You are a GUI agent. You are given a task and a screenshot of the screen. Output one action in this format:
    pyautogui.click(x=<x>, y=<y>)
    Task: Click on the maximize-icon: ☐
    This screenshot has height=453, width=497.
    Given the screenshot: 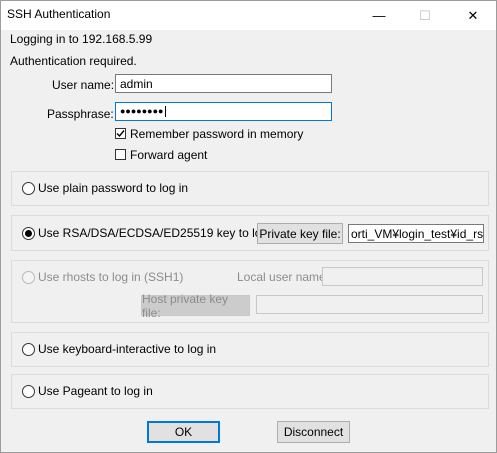 What is the action you would take?
    pyautogui.click(x=425, y=15)
    